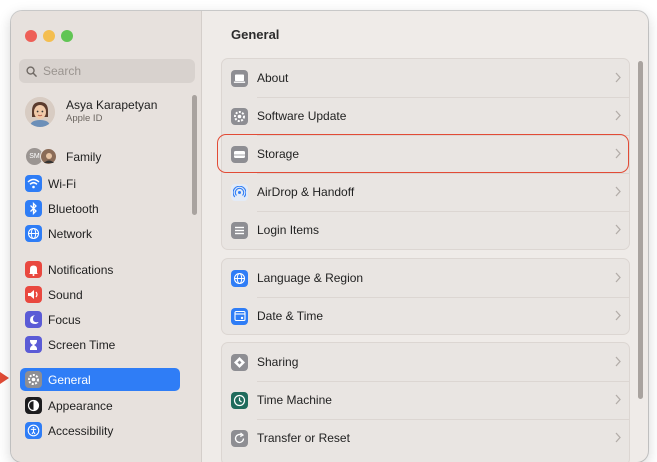 Image resolution: width=657 pixels, height=462 pixels. What do you see at coordinates (69, 379) in the screenshot?
I see `sidebar-item-label: General` at bounding box center [69, 379].